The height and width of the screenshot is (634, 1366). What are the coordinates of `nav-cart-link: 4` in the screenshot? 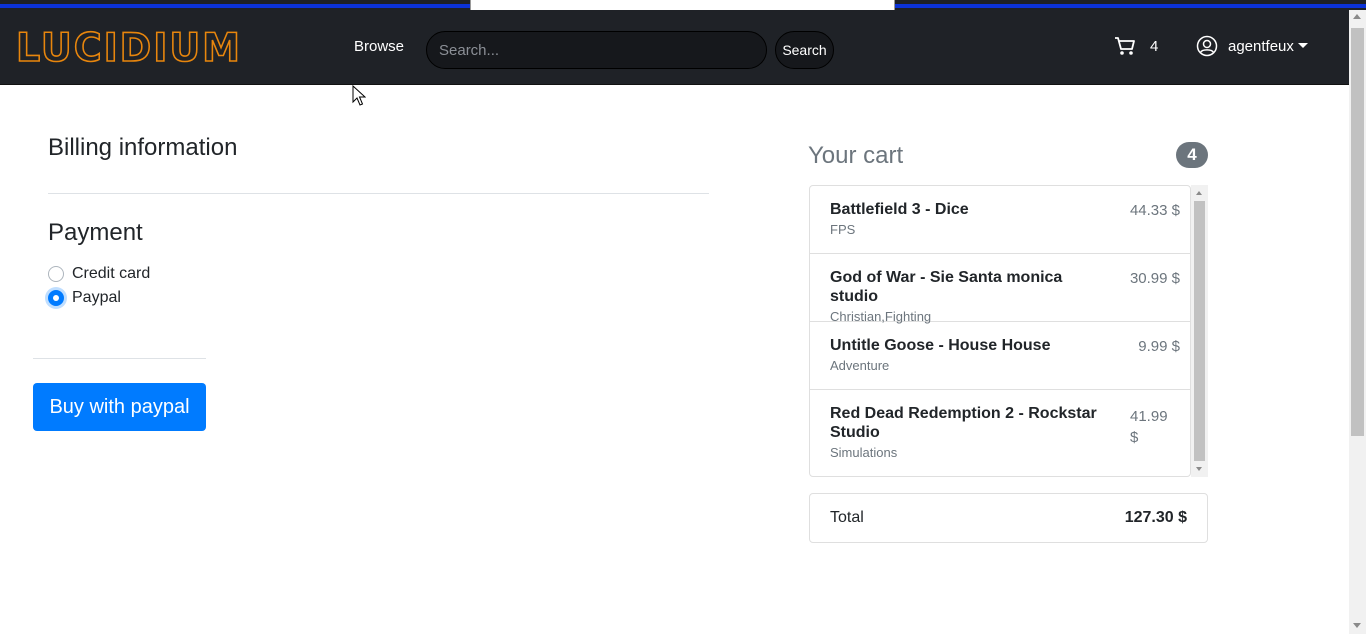 It's located at (1136, 46).